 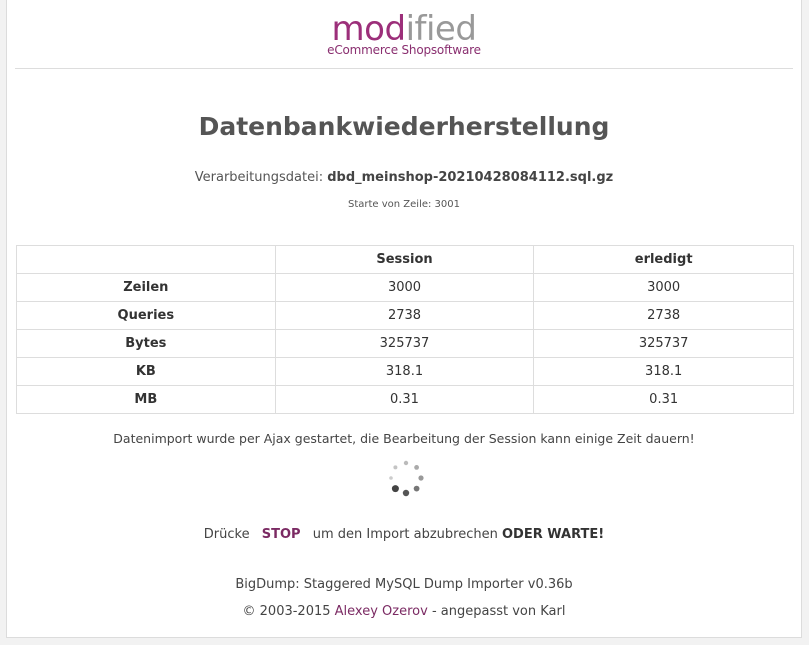 I want to click on loading-spinner-icon, so click(x=406, y=478).